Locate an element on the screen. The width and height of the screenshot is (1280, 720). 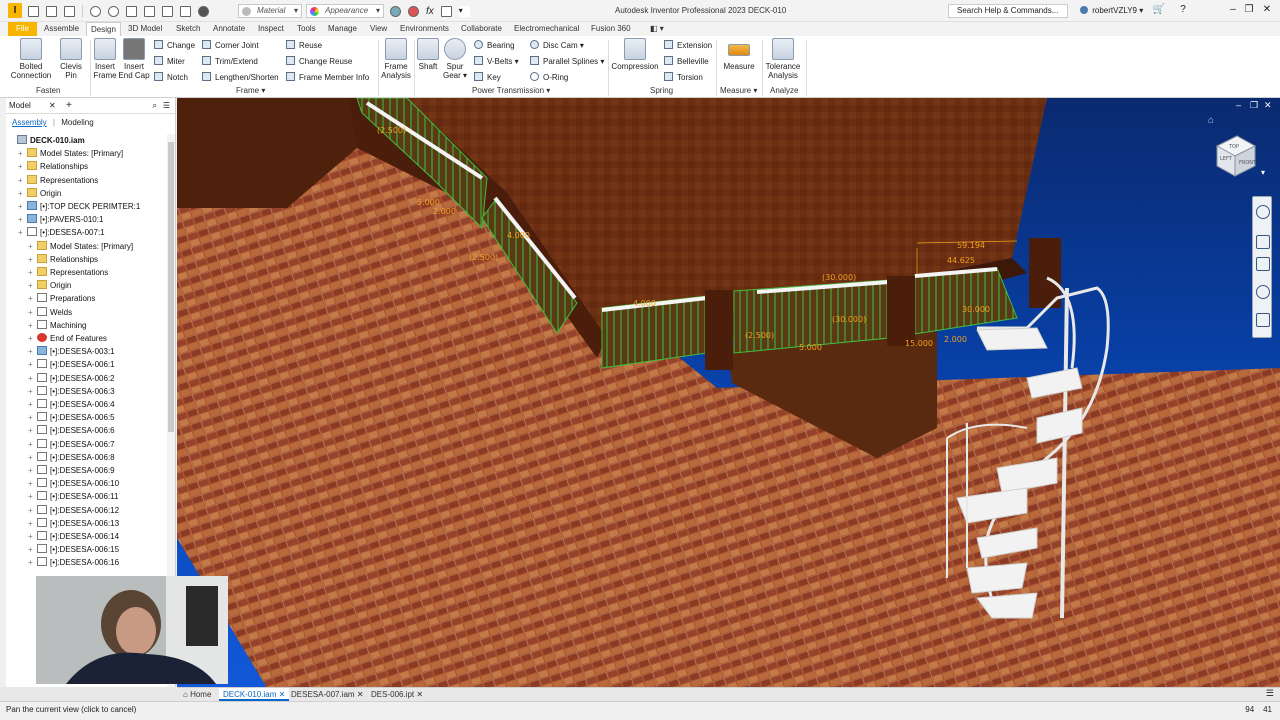
tree-row: + Welds is located at coordinates (50, 312).